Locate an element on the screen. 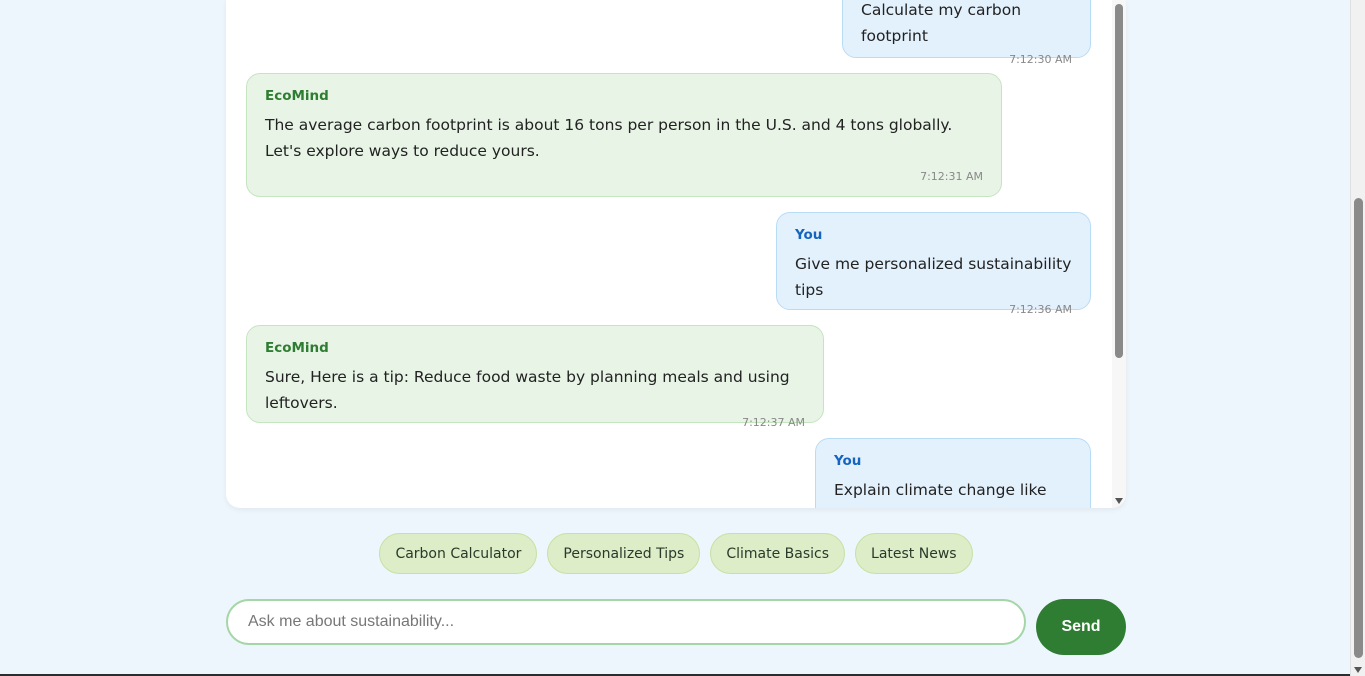 The height and width of the screenshot is (676, 1365). message-text: Give me personalized sustainability tips is located at coordinates (933, 277).